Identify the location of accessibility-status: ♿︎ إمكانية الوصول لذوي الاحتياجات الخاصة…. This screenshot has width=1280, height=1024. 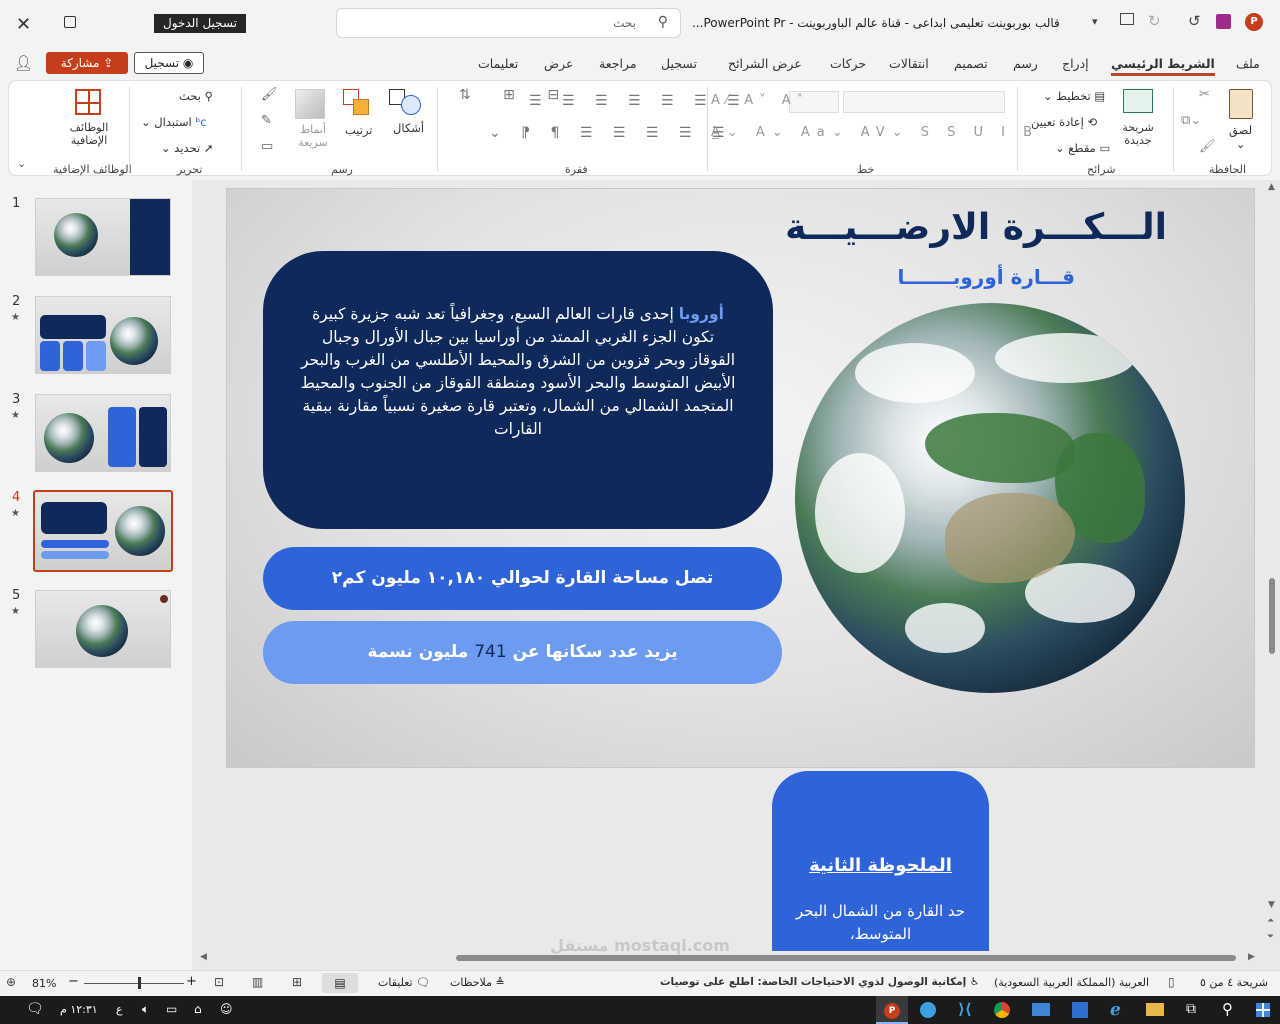
(819, 982).